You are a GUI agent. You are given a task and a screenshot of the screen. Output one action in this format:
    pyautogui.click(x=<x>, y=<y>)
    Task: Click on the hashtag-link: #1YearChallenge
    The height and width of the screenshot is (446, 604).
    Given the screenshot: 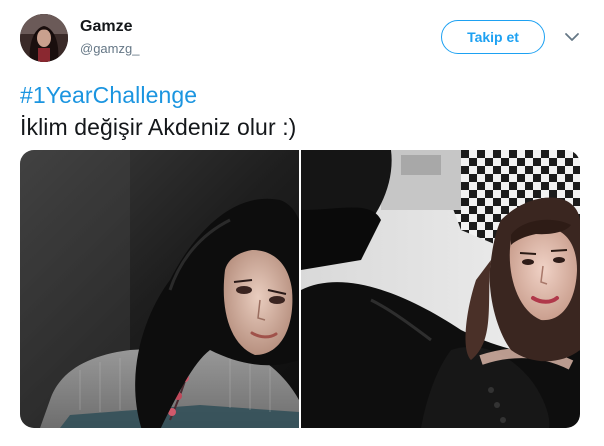 What is the action you would take?
    pyautogui.click(x=108, y=95)
    